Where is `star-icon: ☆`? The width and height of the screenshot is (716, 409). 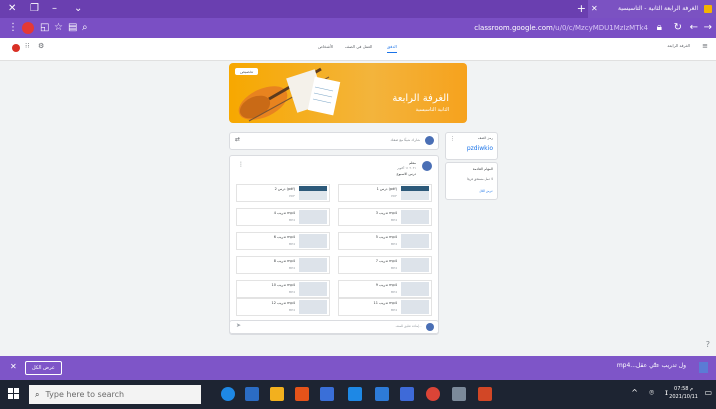
star-icon: ☆ is located at coordinates (58, 28).